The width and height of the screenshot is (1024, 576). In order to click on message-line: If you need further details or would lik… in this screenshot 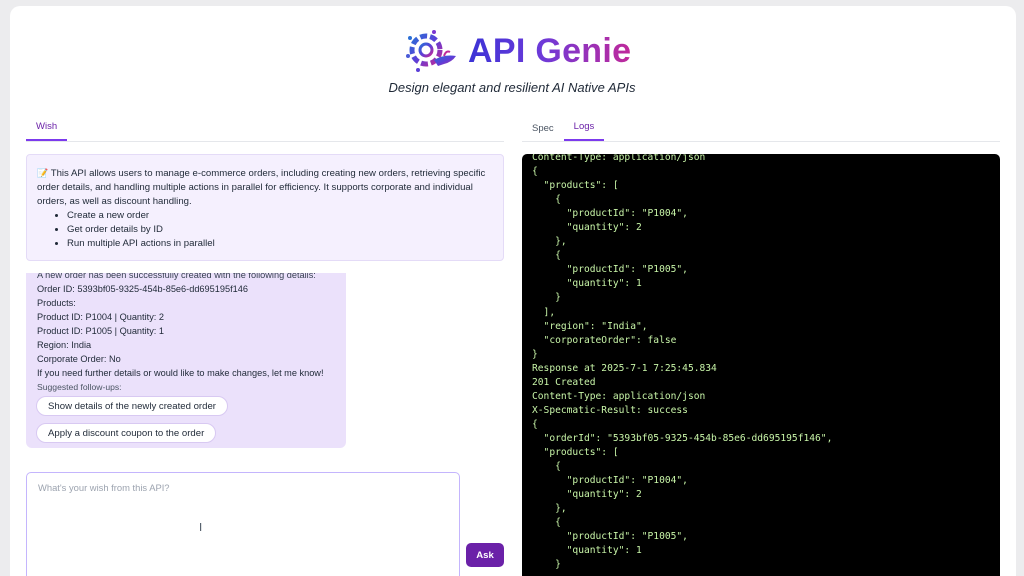, I will do `click(180, 373)`.